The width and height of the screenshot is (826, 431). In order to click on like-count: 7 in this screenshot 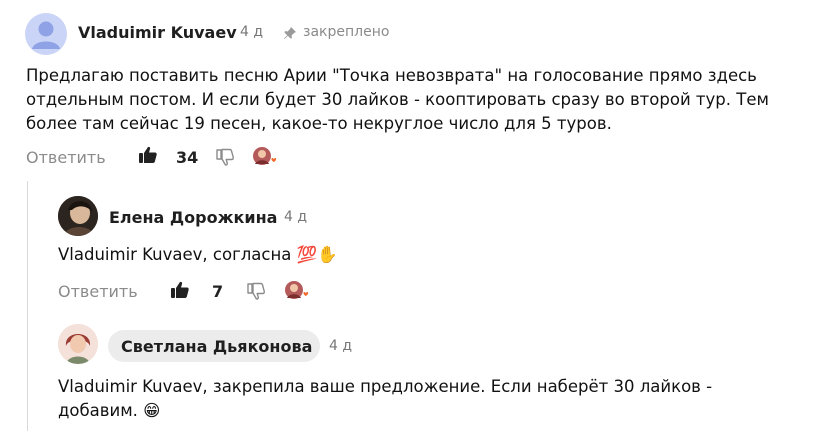, I will do `click(218, 291)`.